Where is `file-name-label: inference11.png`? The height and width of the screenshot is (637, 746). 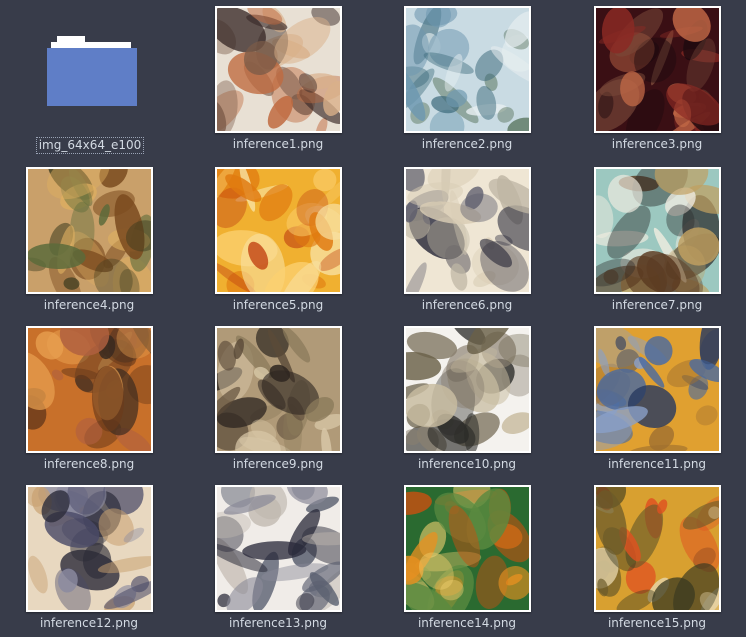 file-name-label: inference11.png is located at coordinates (657, 464).